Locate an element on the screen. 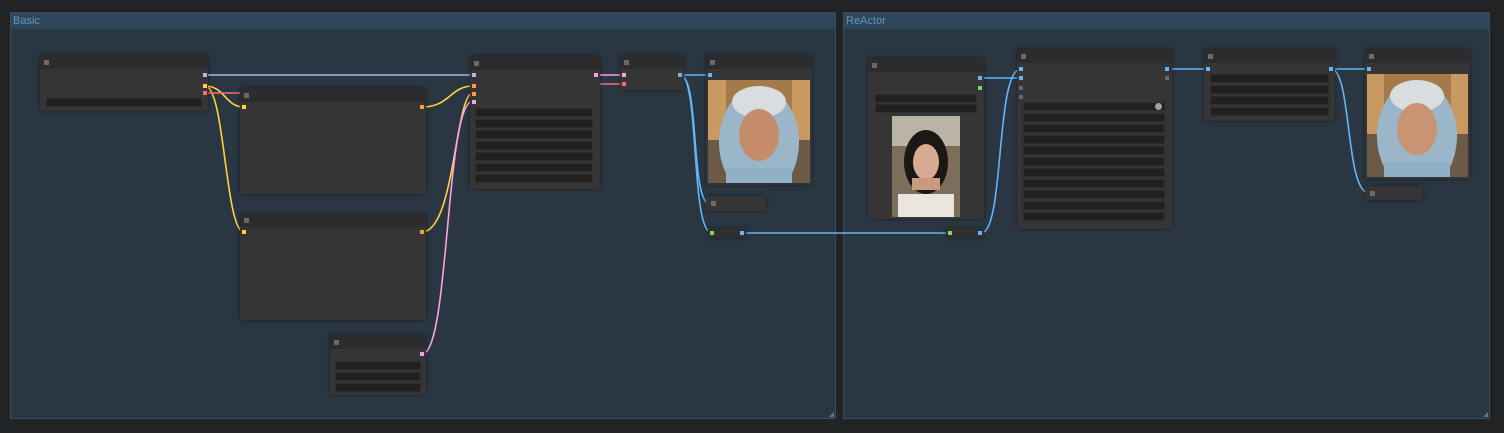  node-ksampler is located at coordinates (535, 122).